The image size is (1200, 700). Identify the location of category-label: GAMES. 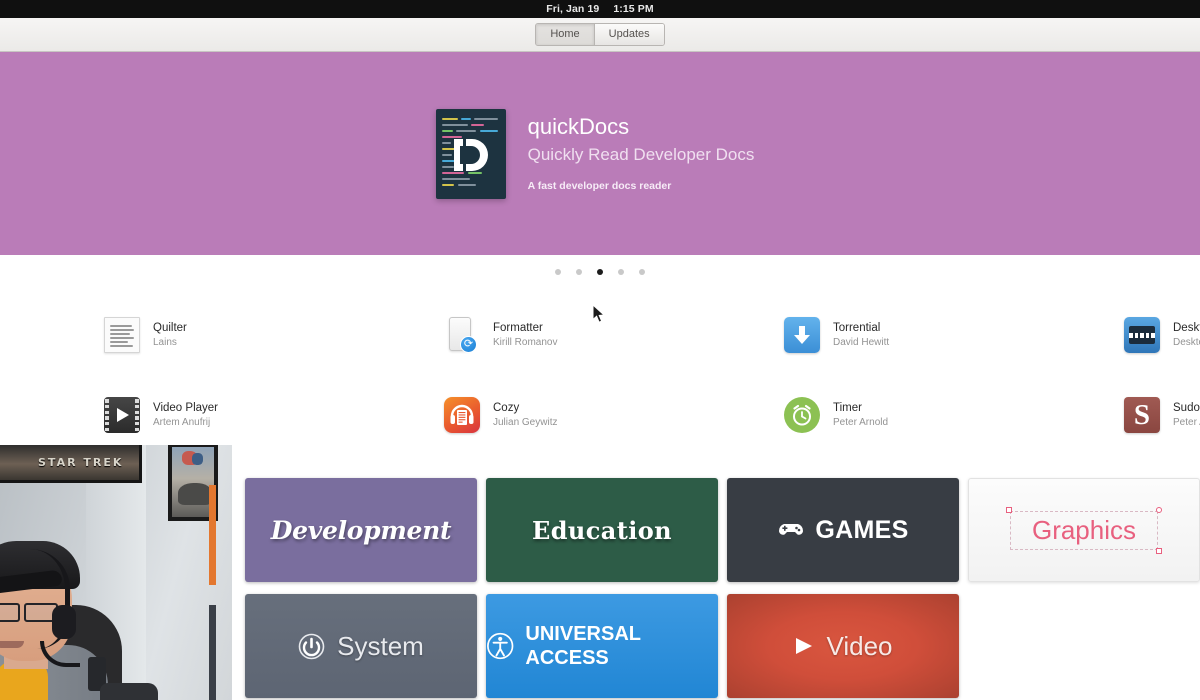
(862, 529).